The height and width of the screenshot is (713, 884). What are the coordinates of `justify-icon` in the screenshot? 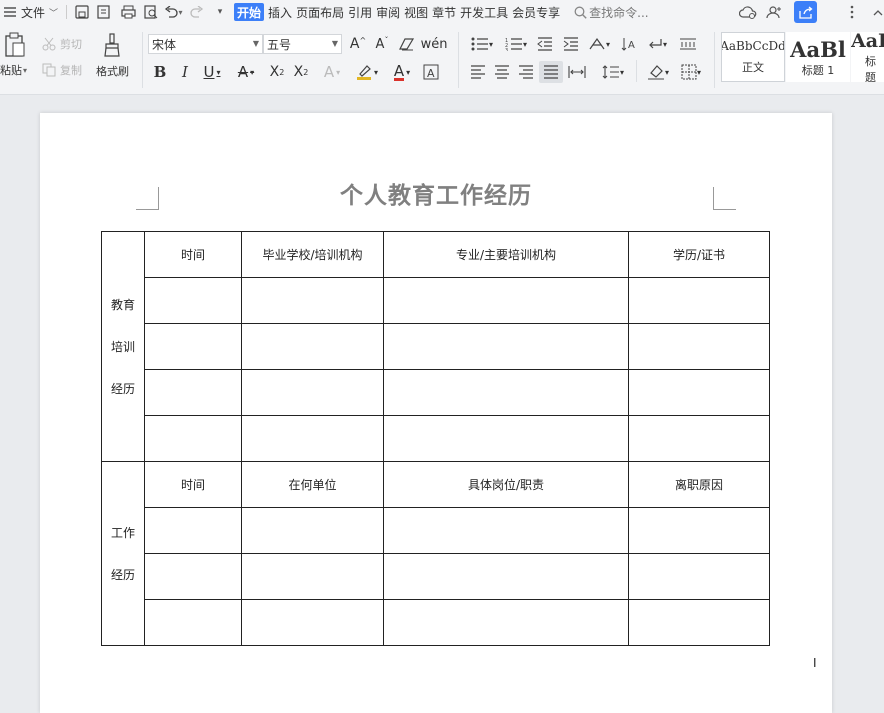 It's located at (551, 72).